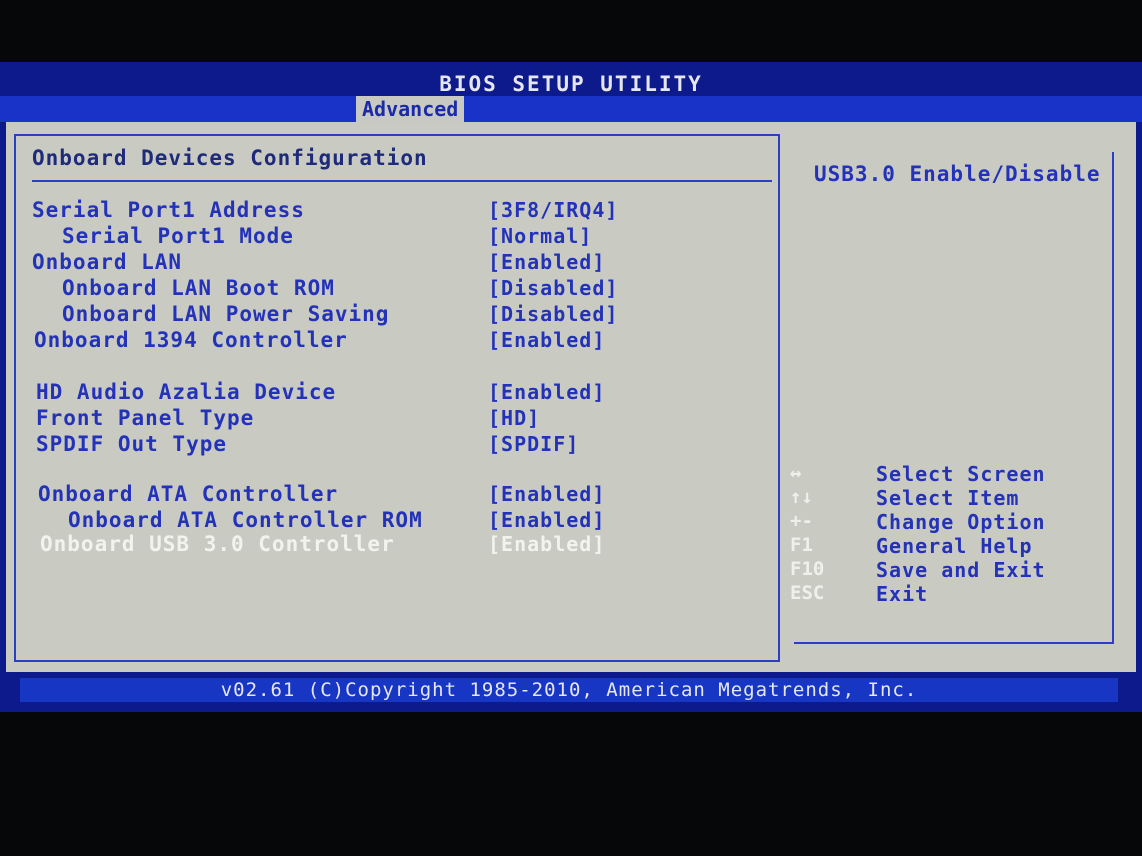 This screenshot has height=856, width=1142. What do you see at coordinates (801, 545) in the screenshot?
I see `key-f1: F1` at bounding box center [801, 545].